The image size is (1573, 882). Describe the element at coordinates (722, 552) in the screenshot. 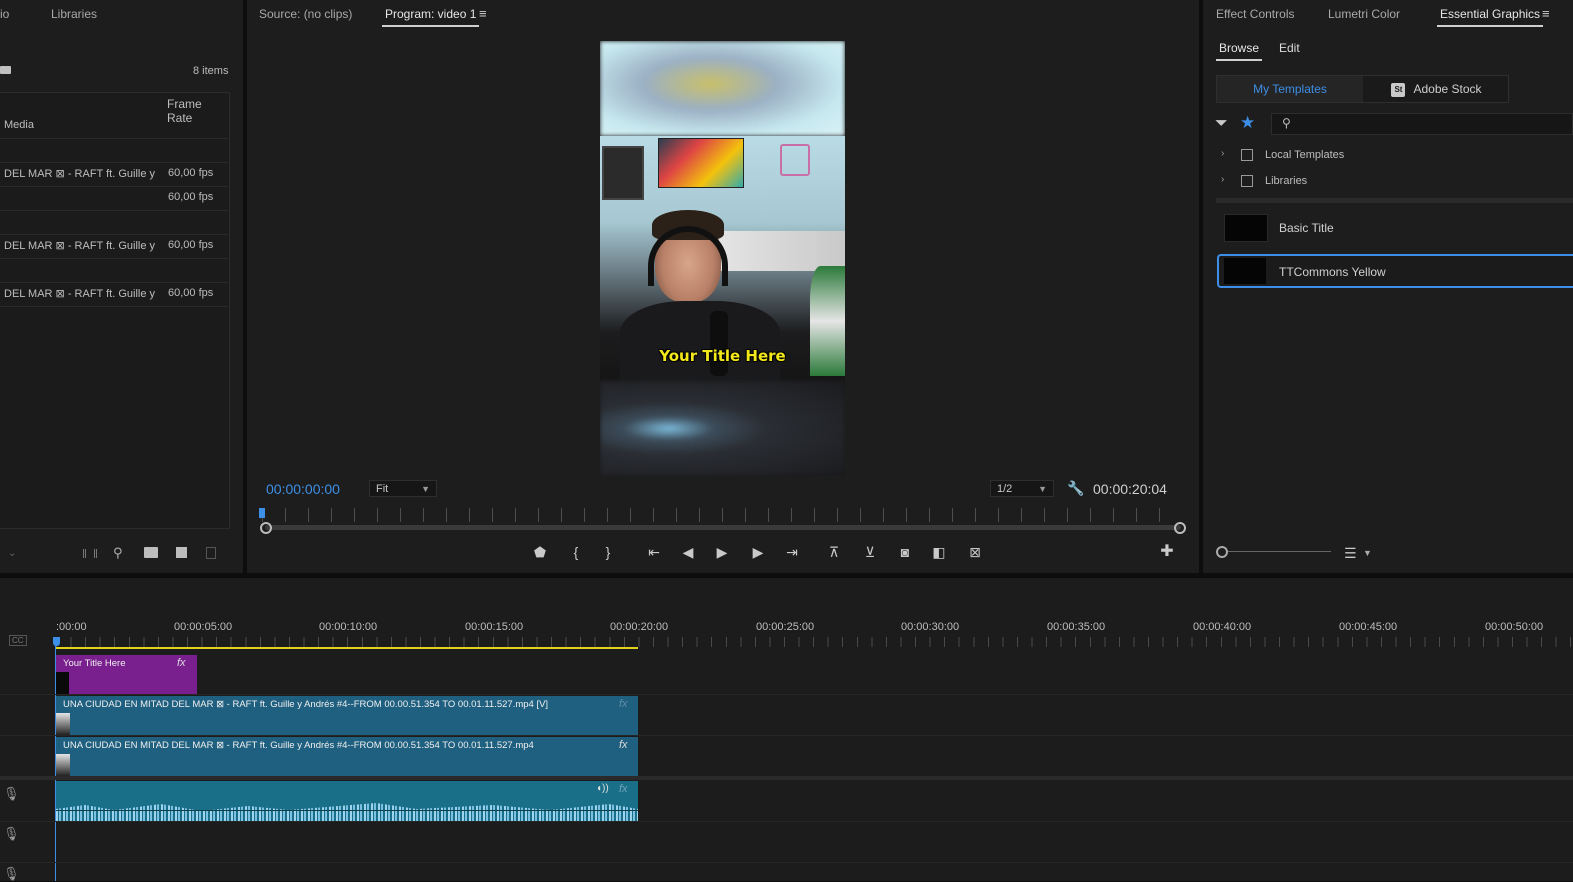

I see `play-icon: ▶` at that location.